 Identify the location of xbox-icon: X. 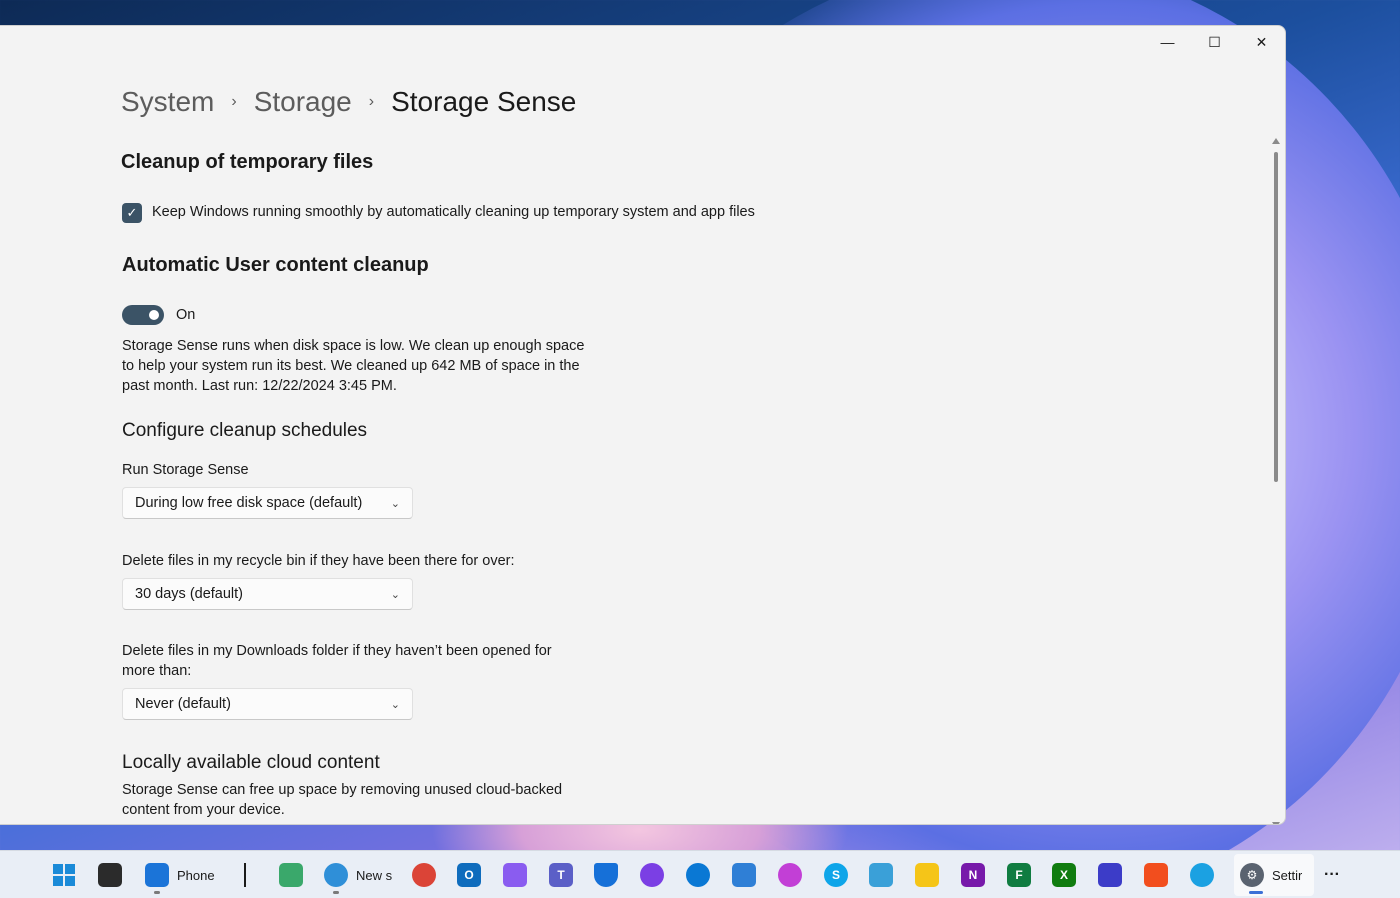
(1064, 875).